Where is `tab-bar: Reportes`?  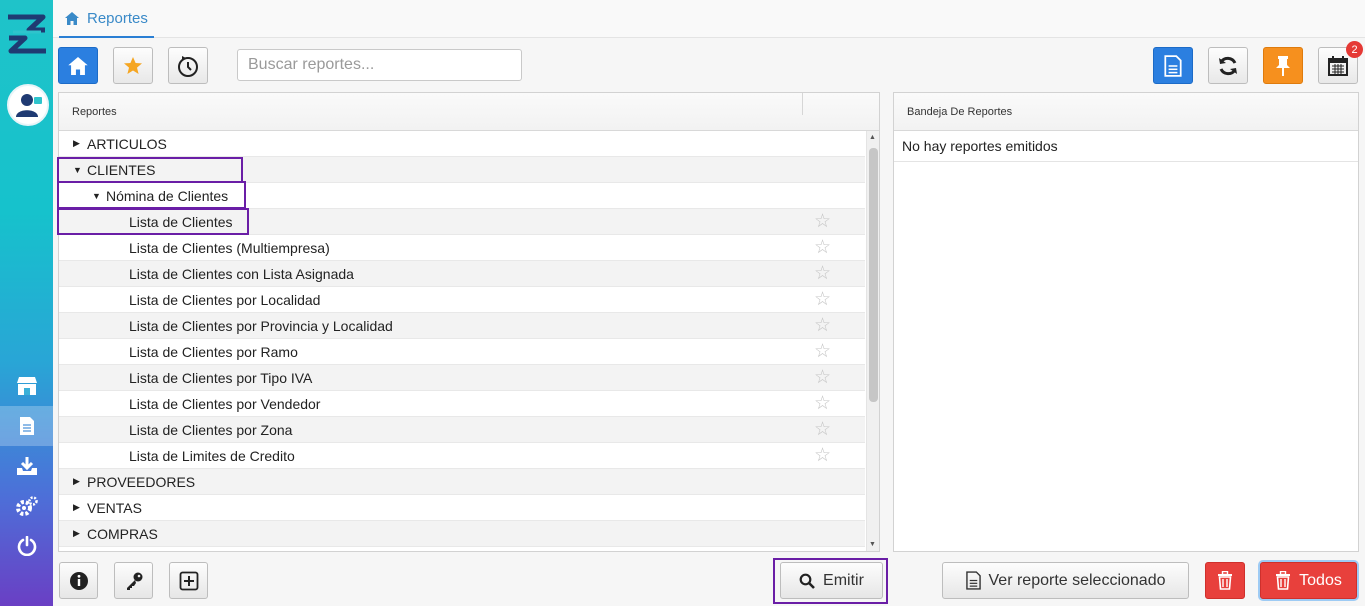
tab-bar: Reportes is located at coordinates (709, 19).